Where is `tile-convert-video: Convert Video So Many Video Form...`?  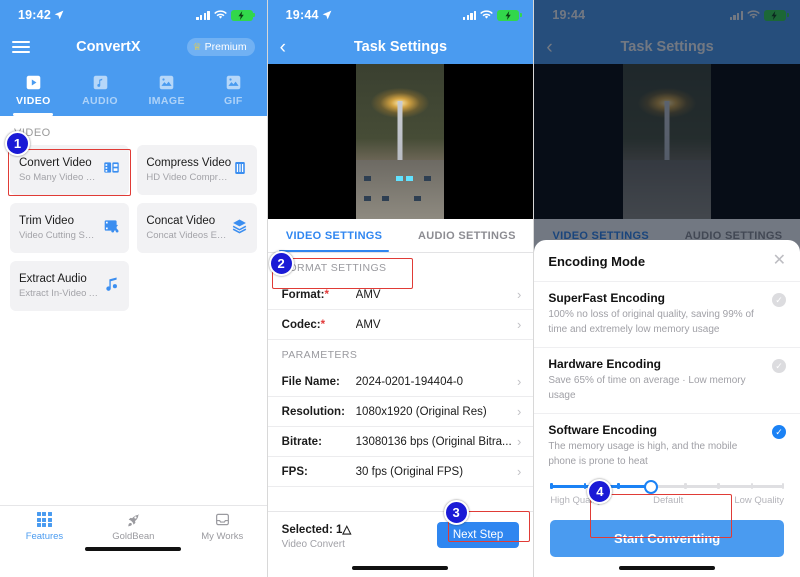
tile-convert-video: Convert Video So Many Video Form... is located at coordinates (70, 170).